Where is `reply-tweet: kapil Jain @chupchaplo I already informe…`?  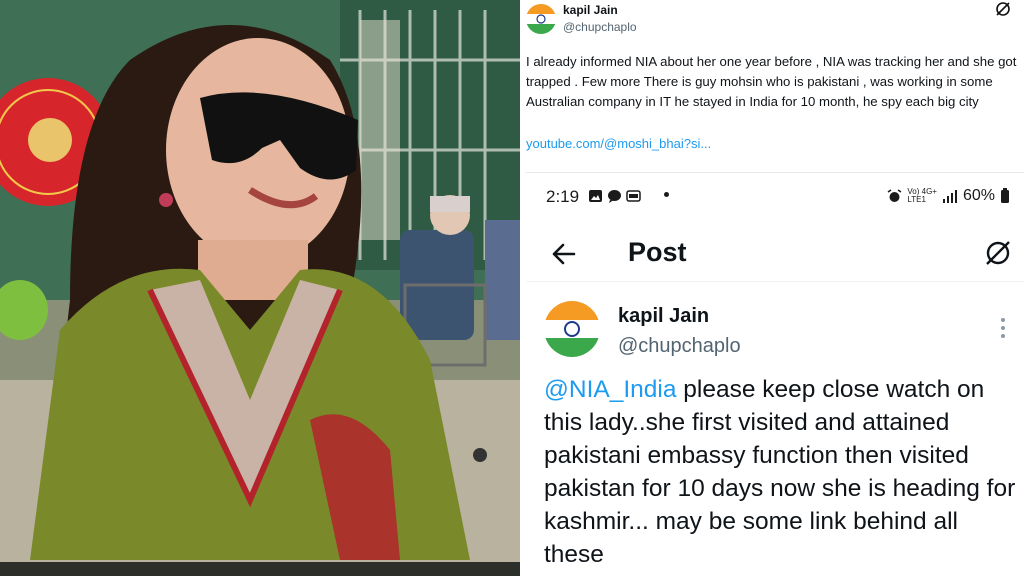 reply-tweet: kapil Jain @chupchaplo I already informe… is located at coordinates (772, 86).